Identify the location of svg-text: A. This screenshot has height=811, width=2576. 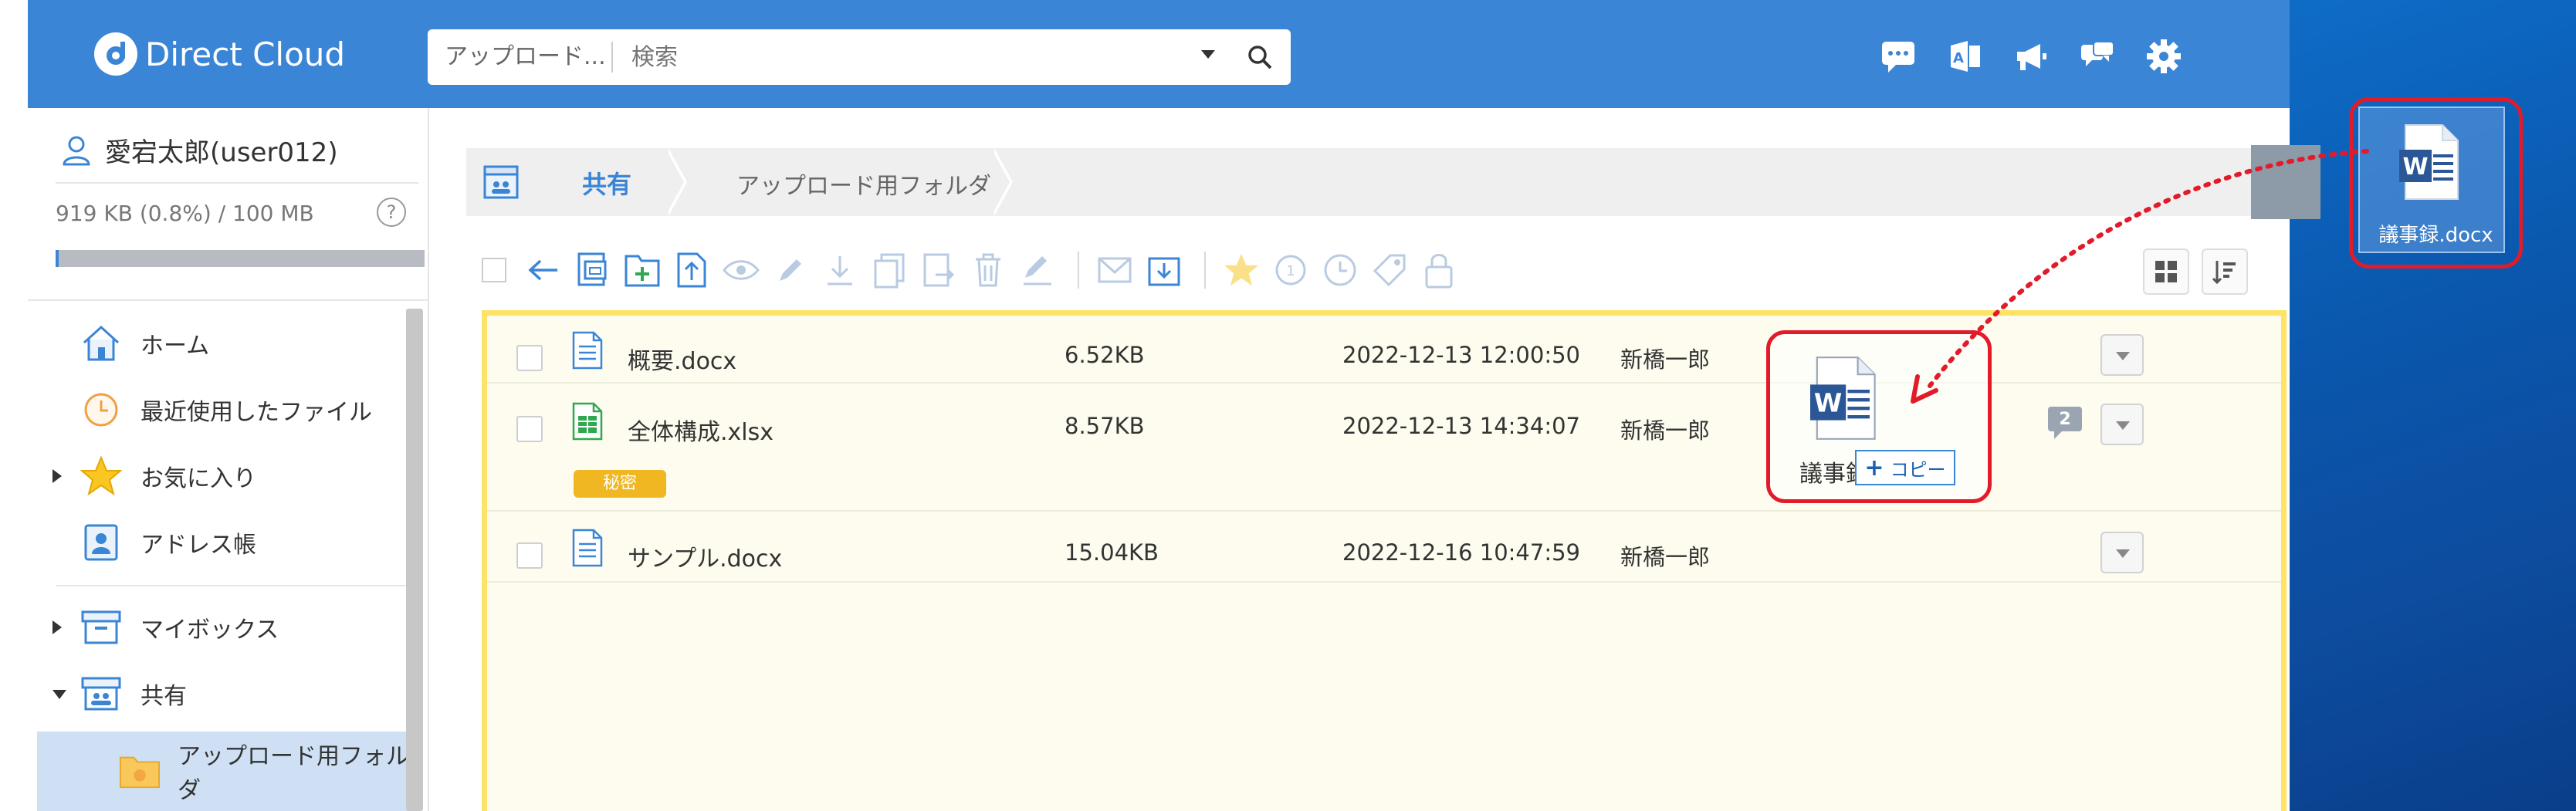
(1958, 58).